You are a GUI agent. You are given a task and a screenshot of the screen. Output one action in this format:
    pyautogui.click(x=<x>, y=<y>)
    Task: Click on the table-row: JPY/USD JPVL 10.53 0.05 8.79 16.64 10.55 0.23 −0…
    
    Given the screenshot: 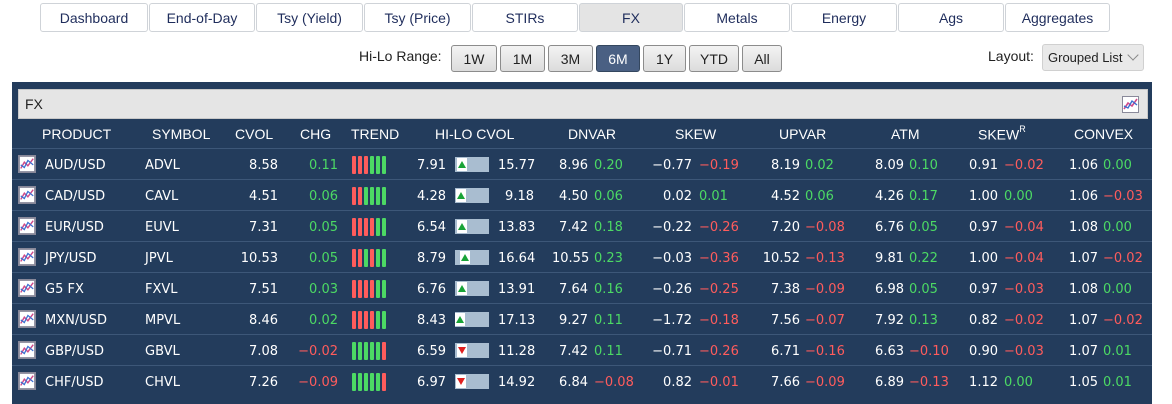 What is the action you would take?
    pyautogui.click(x=582, y=256)
    